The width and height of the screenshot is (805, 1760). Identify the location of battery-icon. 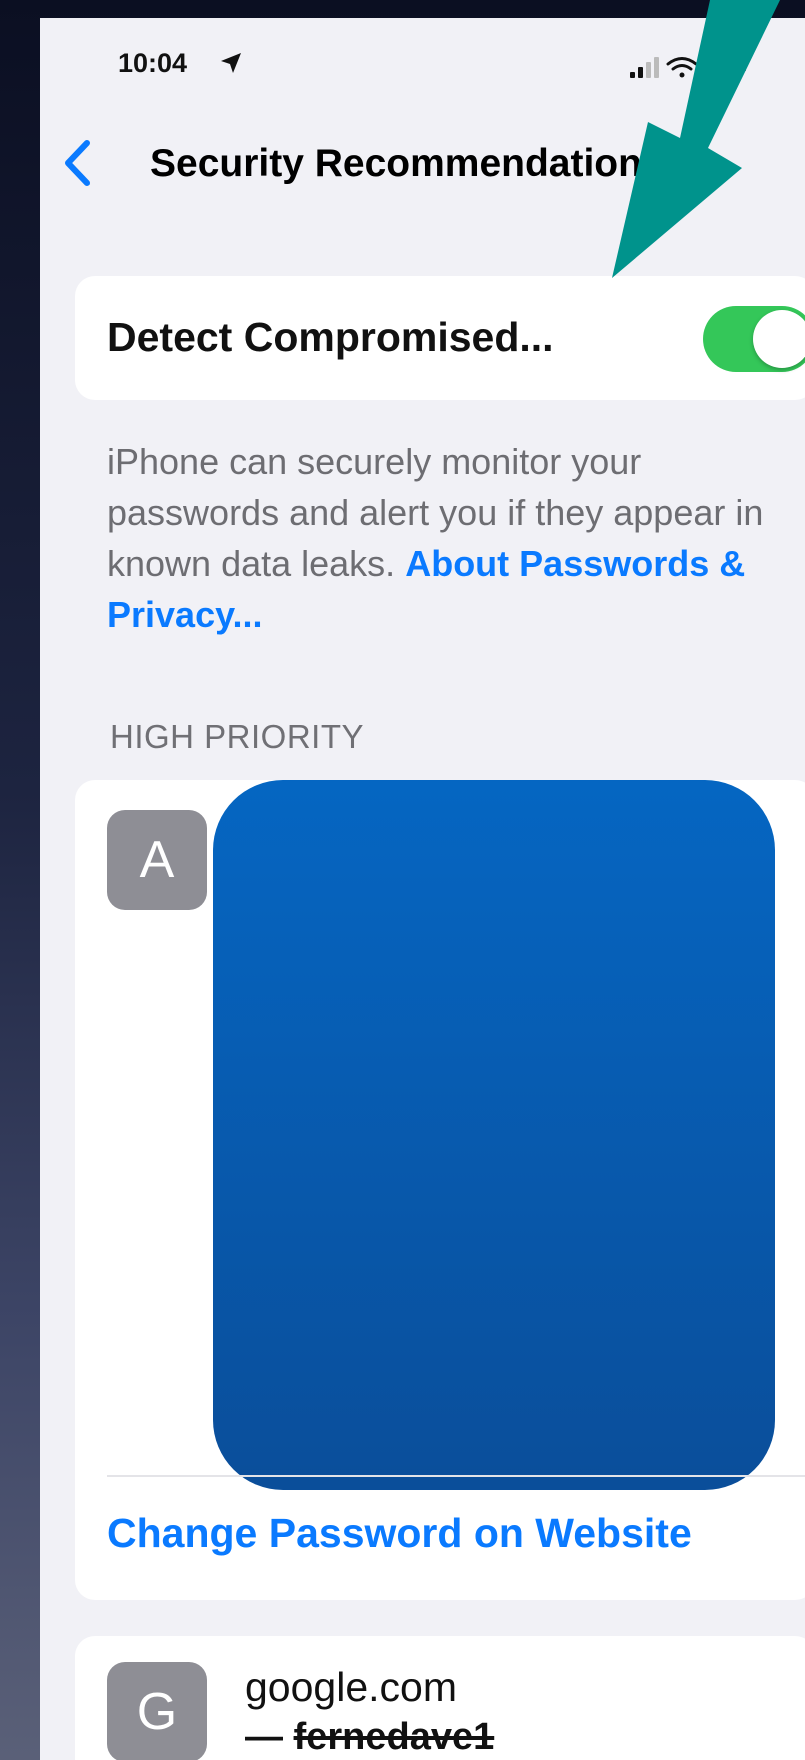
(725, 67).